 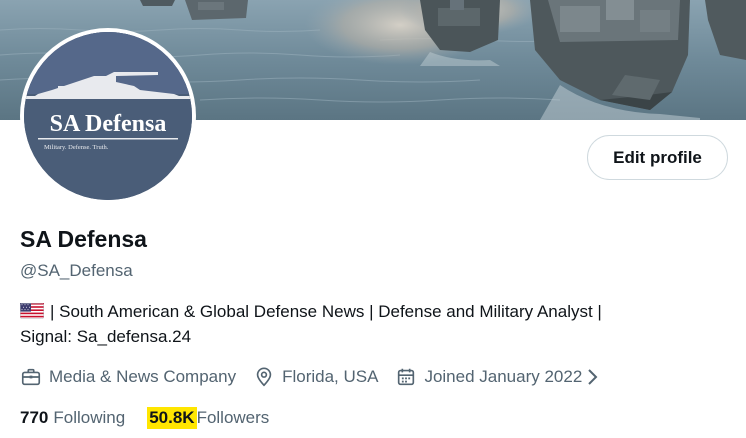 What do you see at coordinates (76, 147) in the screenshot?
I see `avatar-logo-subtitle: Military. Defense. Truth.` at bounding box center [76, 147].